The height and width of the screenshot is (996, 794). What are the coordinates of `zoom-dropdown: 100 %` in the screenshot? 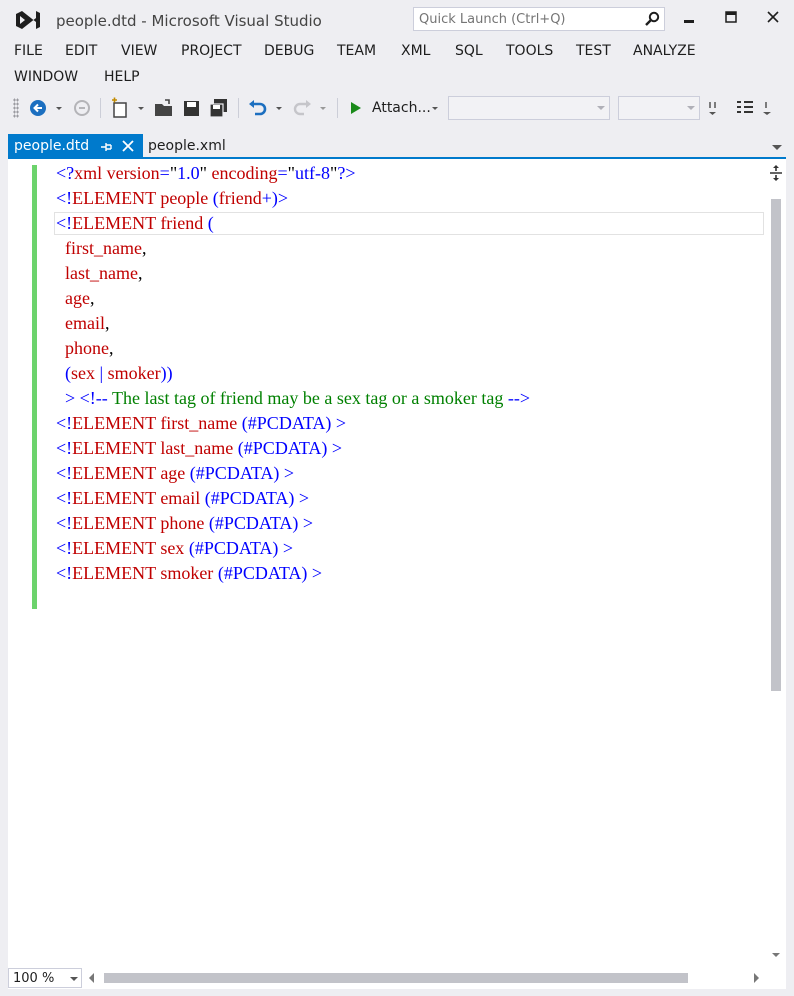 It's located at (45, 978).